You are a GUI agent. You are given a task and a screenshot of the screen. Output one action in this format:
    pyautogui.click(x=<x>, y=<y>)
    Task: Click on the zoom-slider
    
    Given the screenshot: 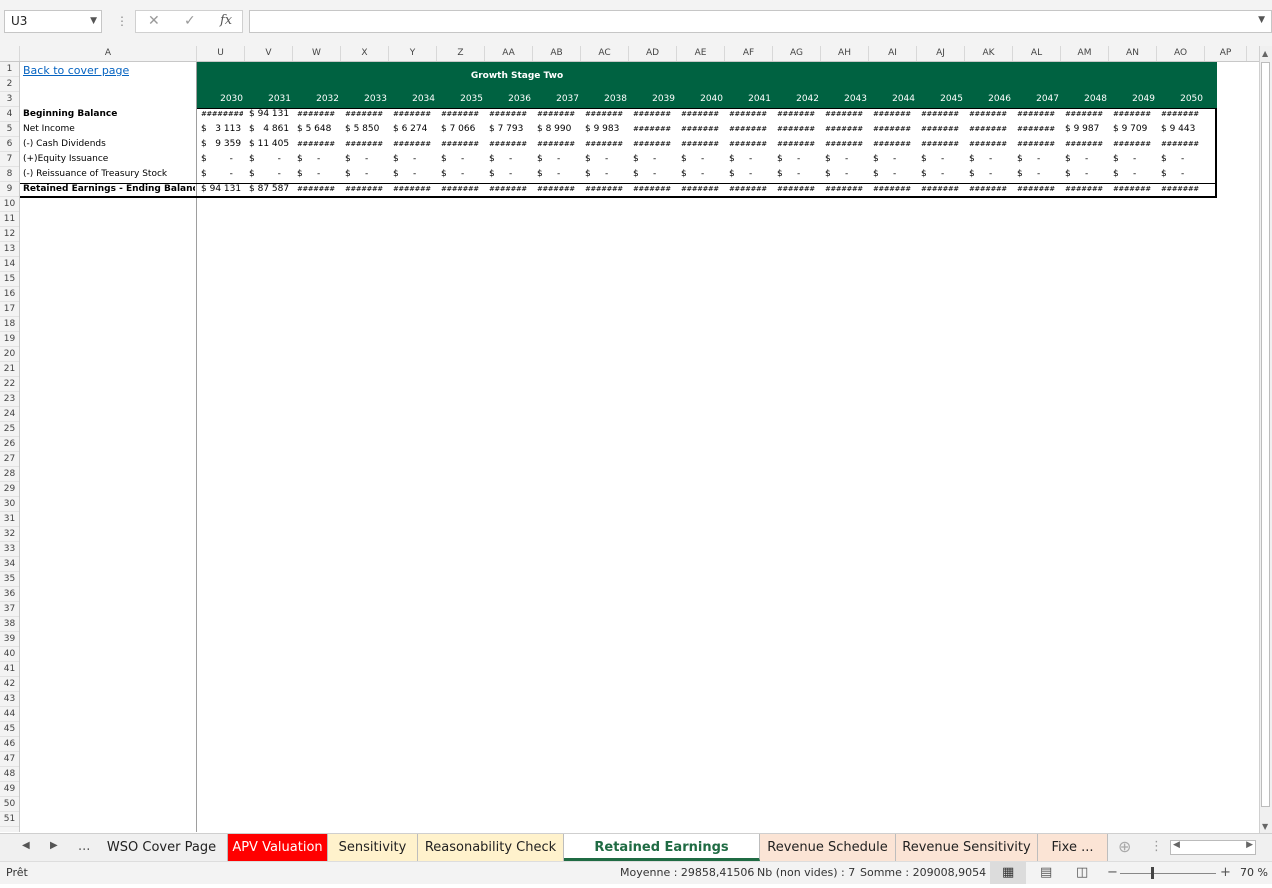 What is the action you would take?
    pyautogui.click(x=1168, y=873)
    